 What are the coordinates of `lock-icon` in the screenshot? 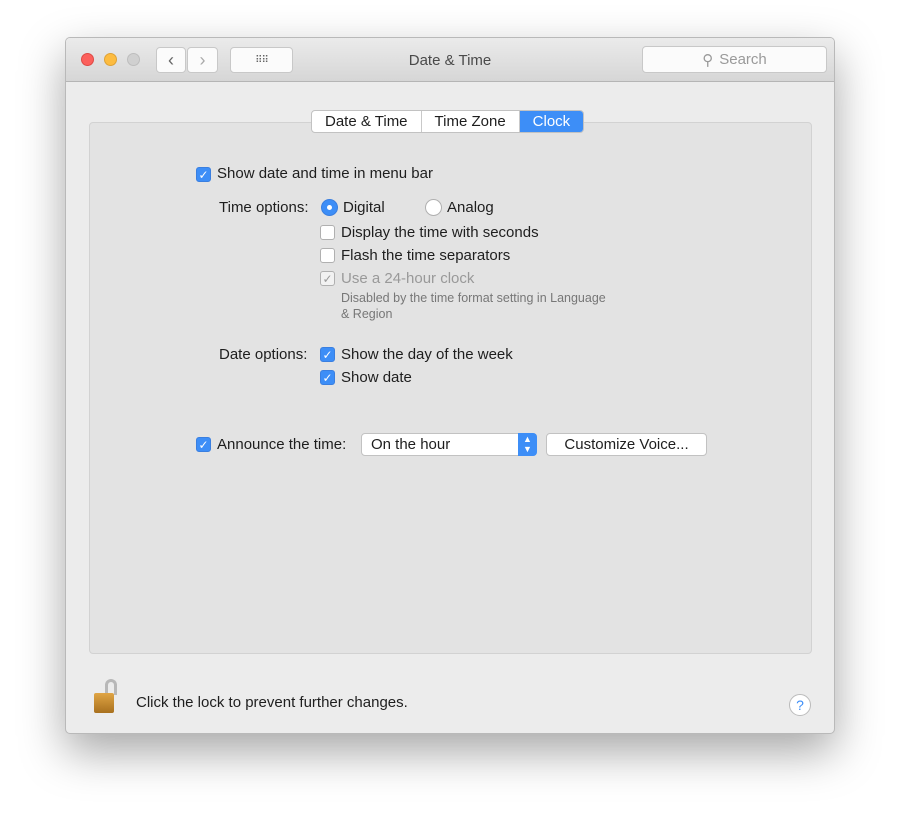 It's located at (107, 697).